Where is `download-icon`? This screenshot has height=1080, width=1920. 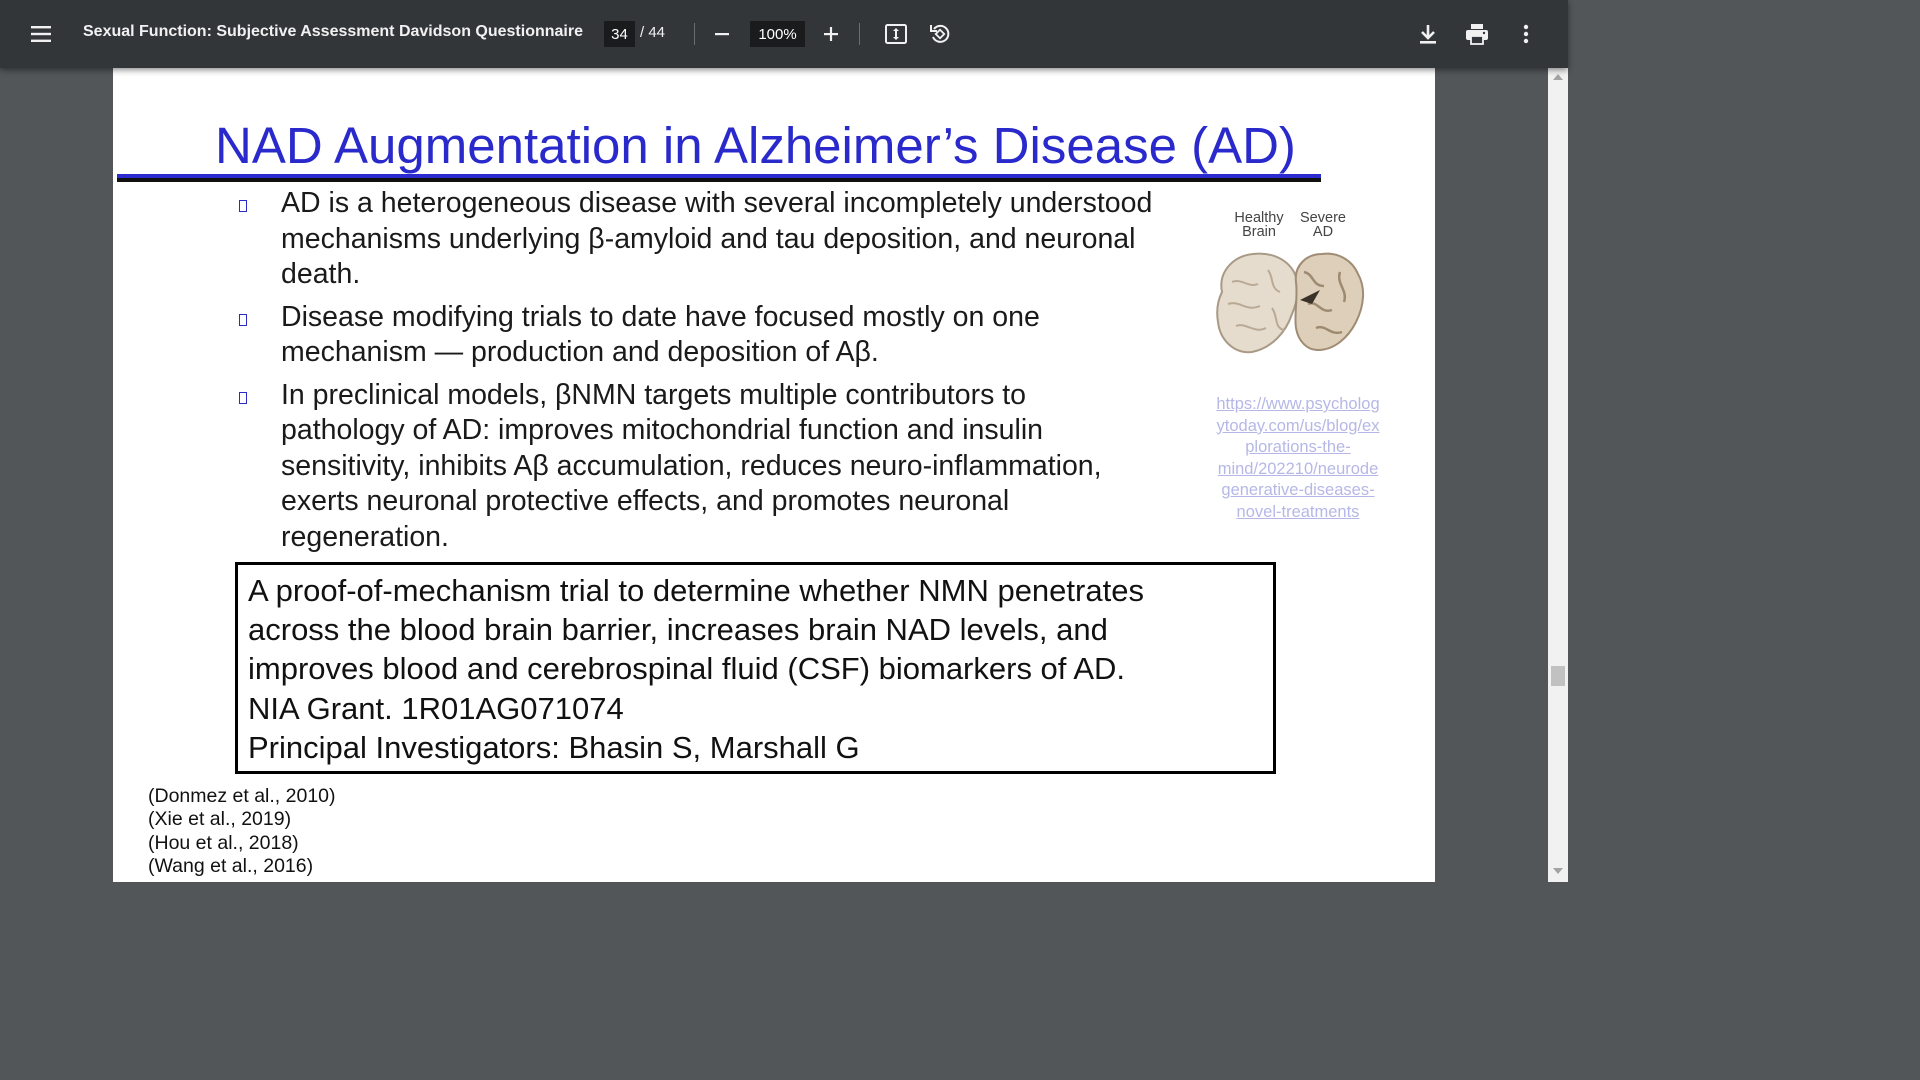 download-icon is located at coordinates (1428, 34).